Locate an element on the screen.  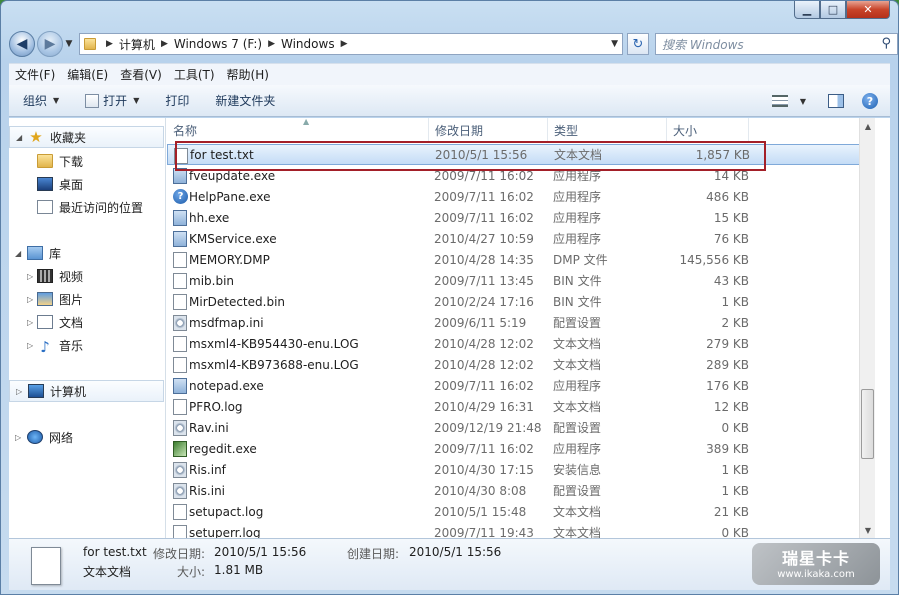
sidebar-item-favorites: ◢ ★ 收藏夹 is located at coordinates (86, 137).